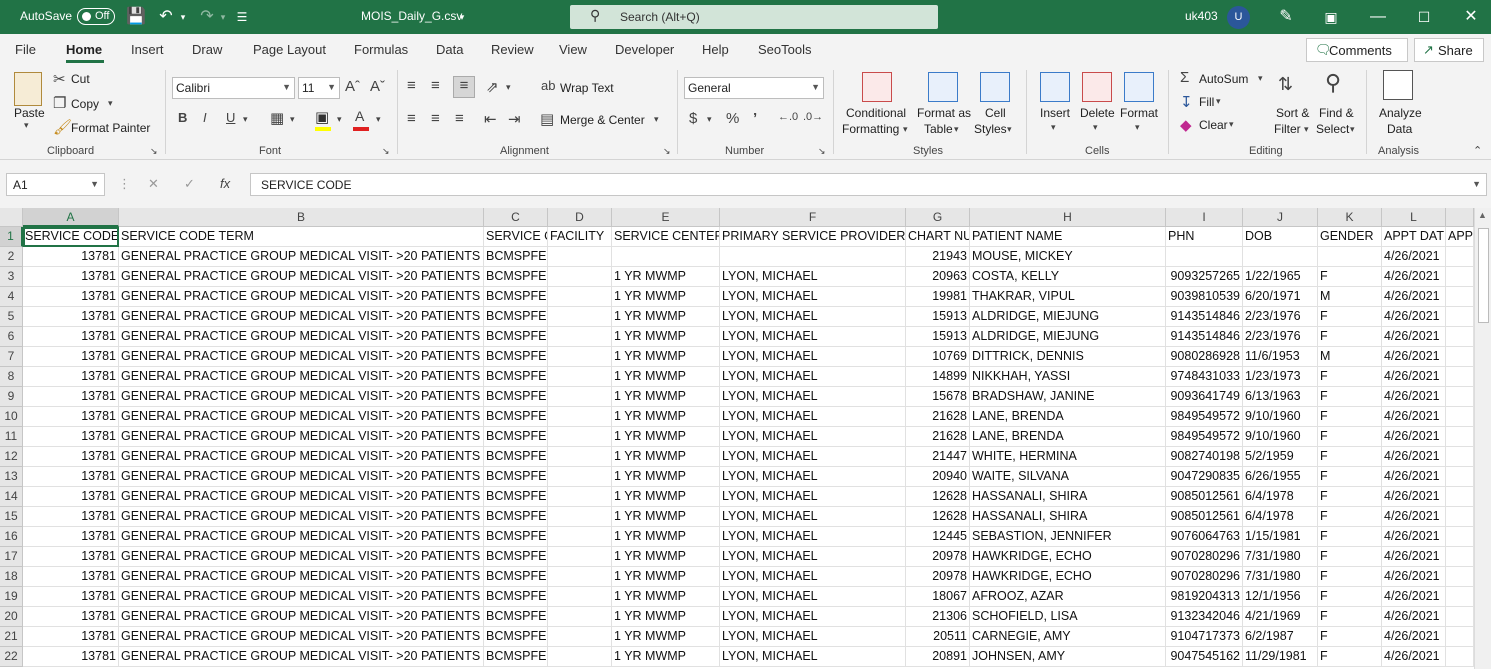 The image size is (1491, 669). What do you see at coordinates (938, 337) in the screenshot?
I see `table-cell: 15913` at bounding box center [938, 337].